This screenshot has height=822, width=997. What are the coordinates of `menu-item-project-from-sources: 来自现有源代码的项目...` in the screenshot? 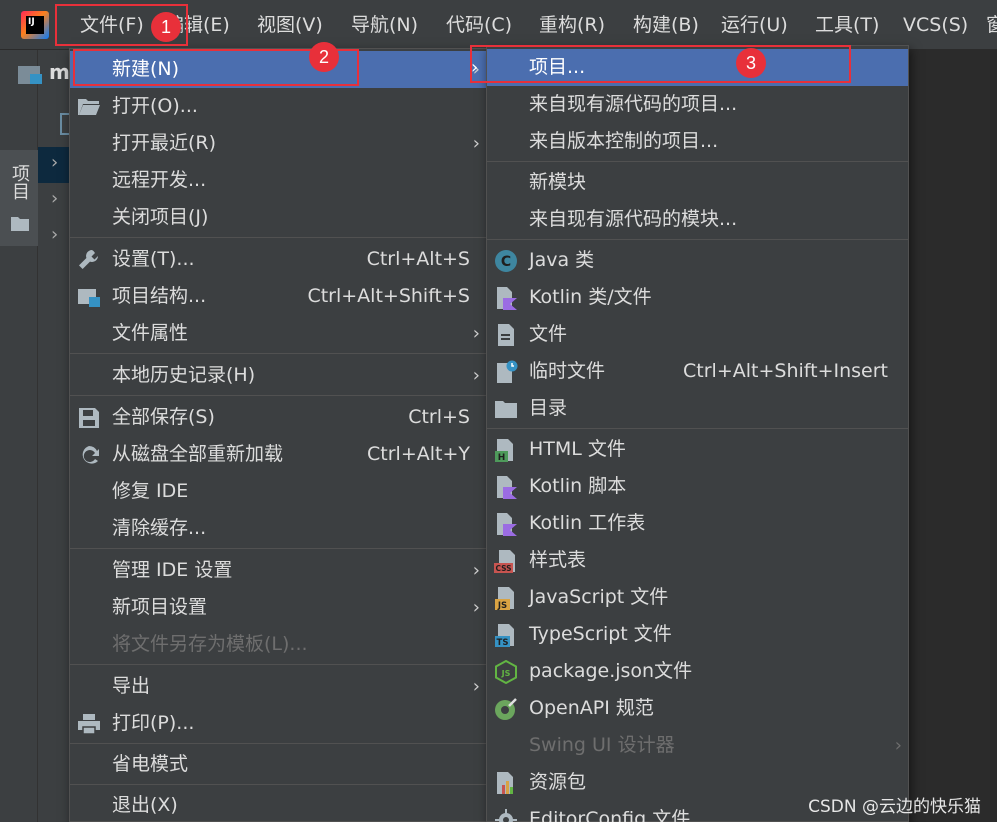 It's located at (697, 104).